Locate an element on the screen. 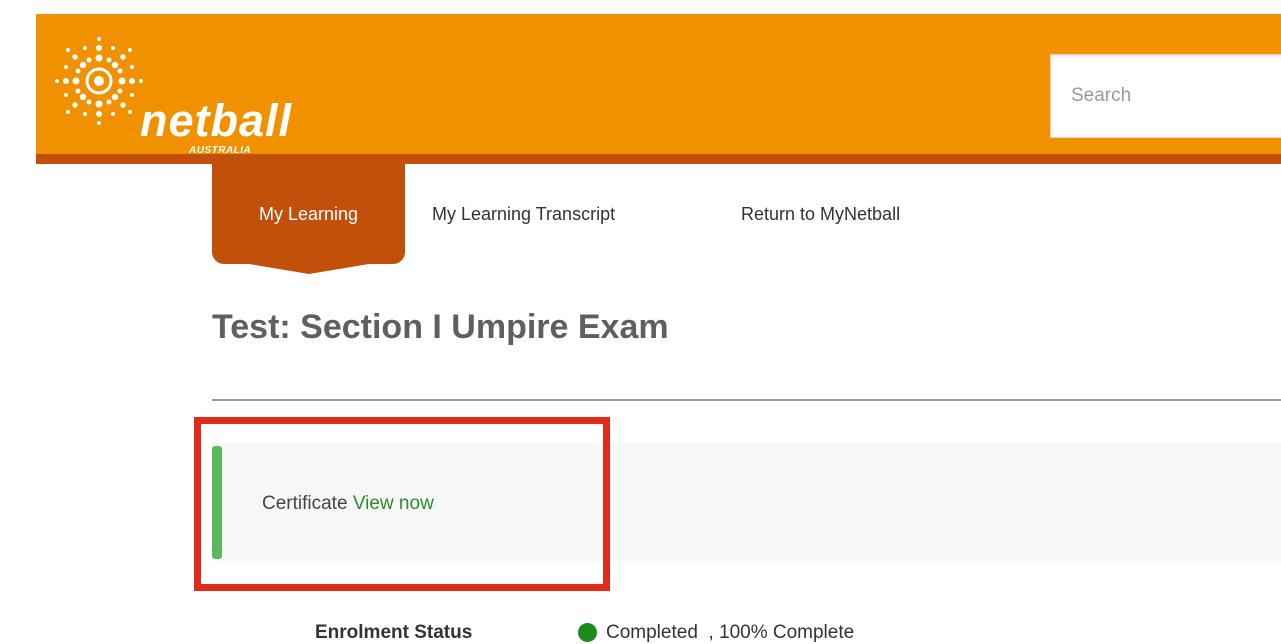  page-title: Test: Section I Umpire Exam is located at coordinates (440, 327).